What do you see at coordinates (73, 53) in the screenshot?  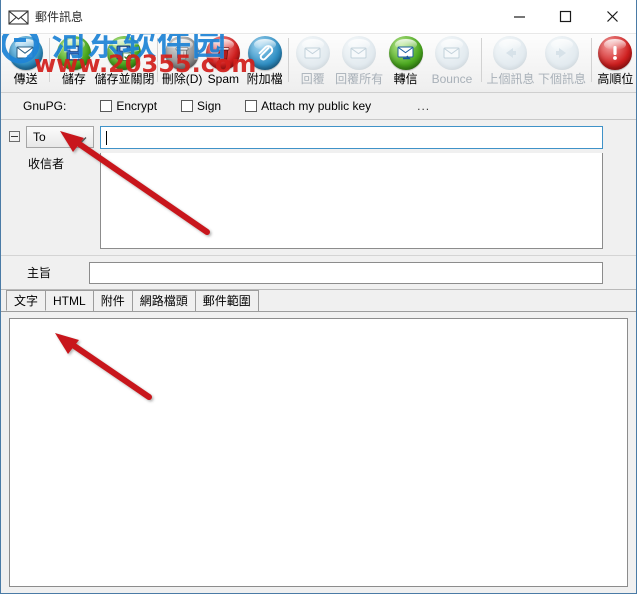 I see `save-icon` at bounding box center [73, 53].